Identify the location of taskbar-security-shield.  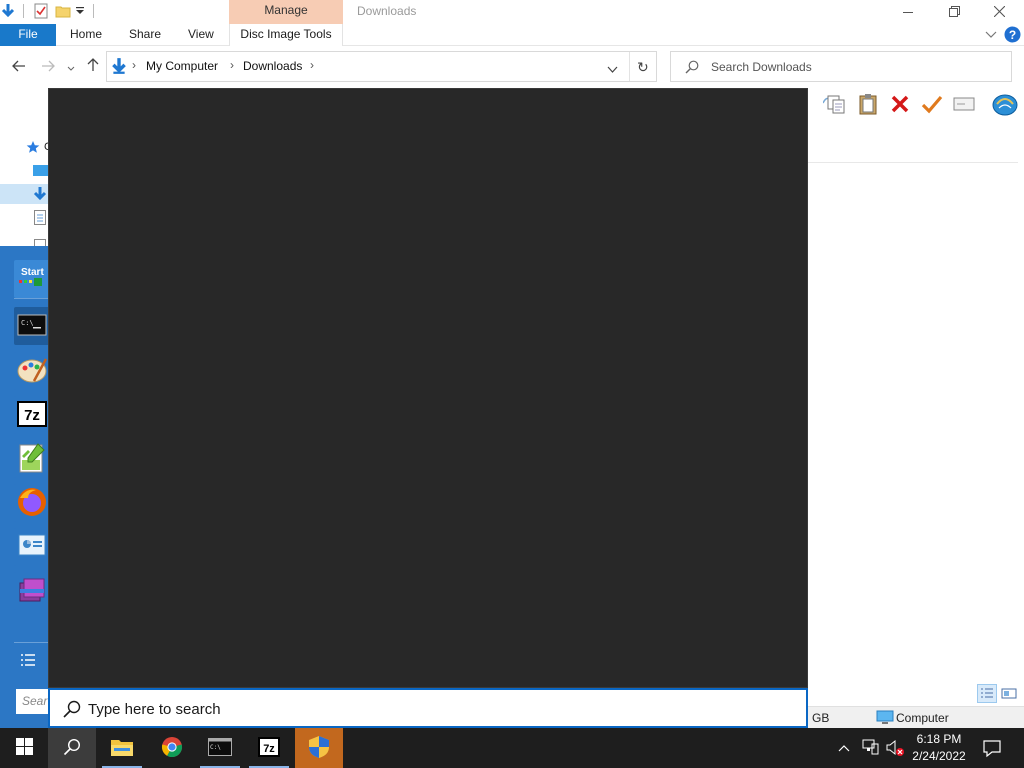
(319, 748).